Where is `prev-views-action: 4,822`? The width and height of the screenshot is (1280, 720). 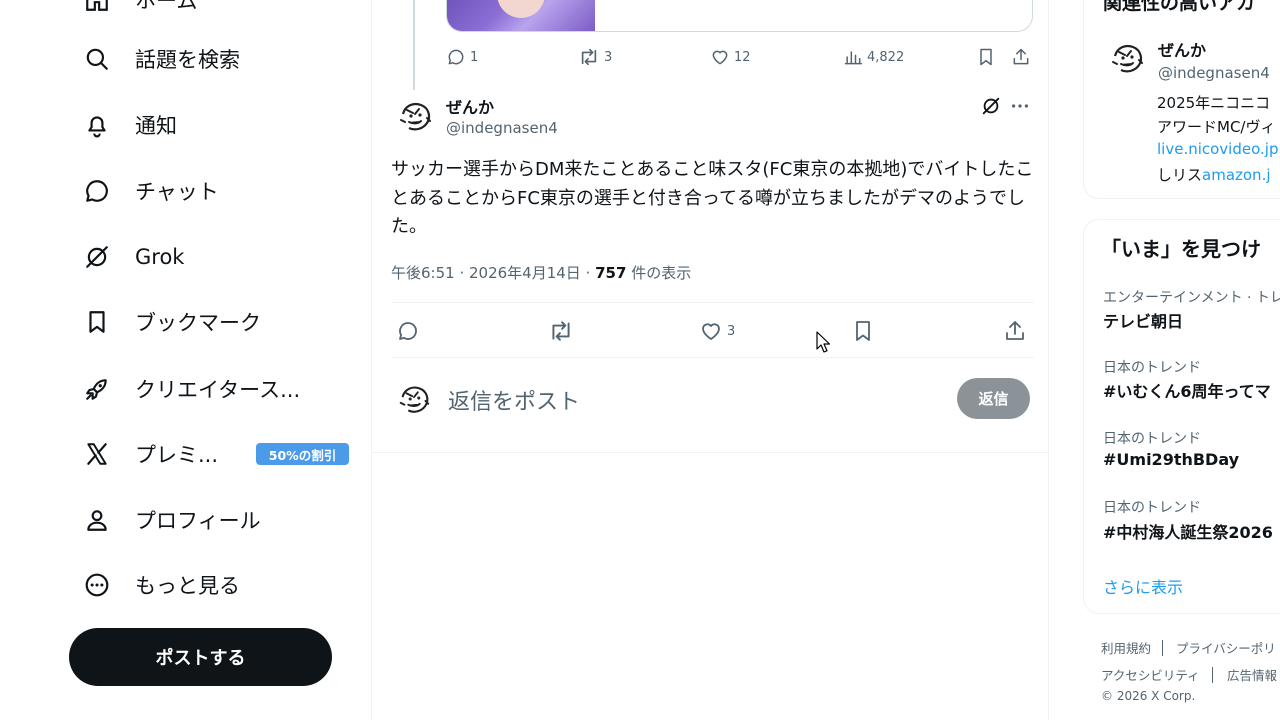
prev-views-action: 4,822 is located at coordinates (873, 57).